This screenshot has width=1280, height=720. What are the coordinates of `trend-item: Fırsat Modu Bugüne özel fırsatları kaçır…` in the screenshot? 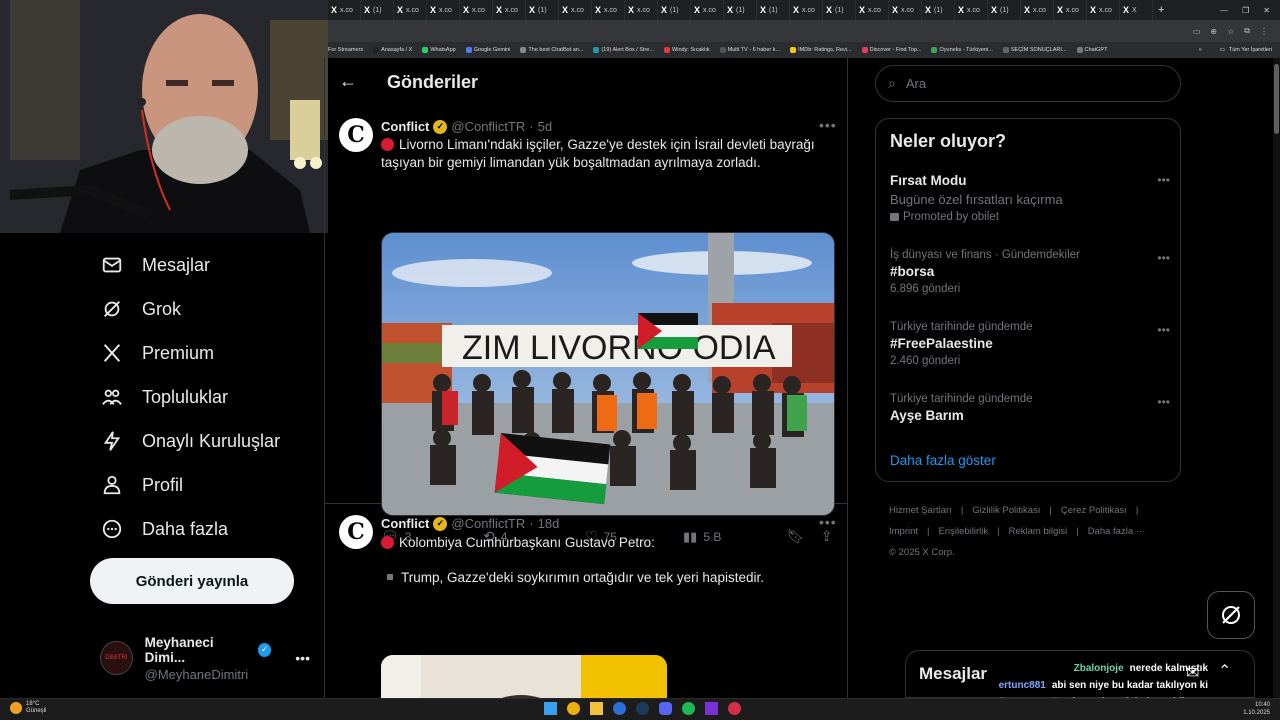 It's located at (1030, 198).